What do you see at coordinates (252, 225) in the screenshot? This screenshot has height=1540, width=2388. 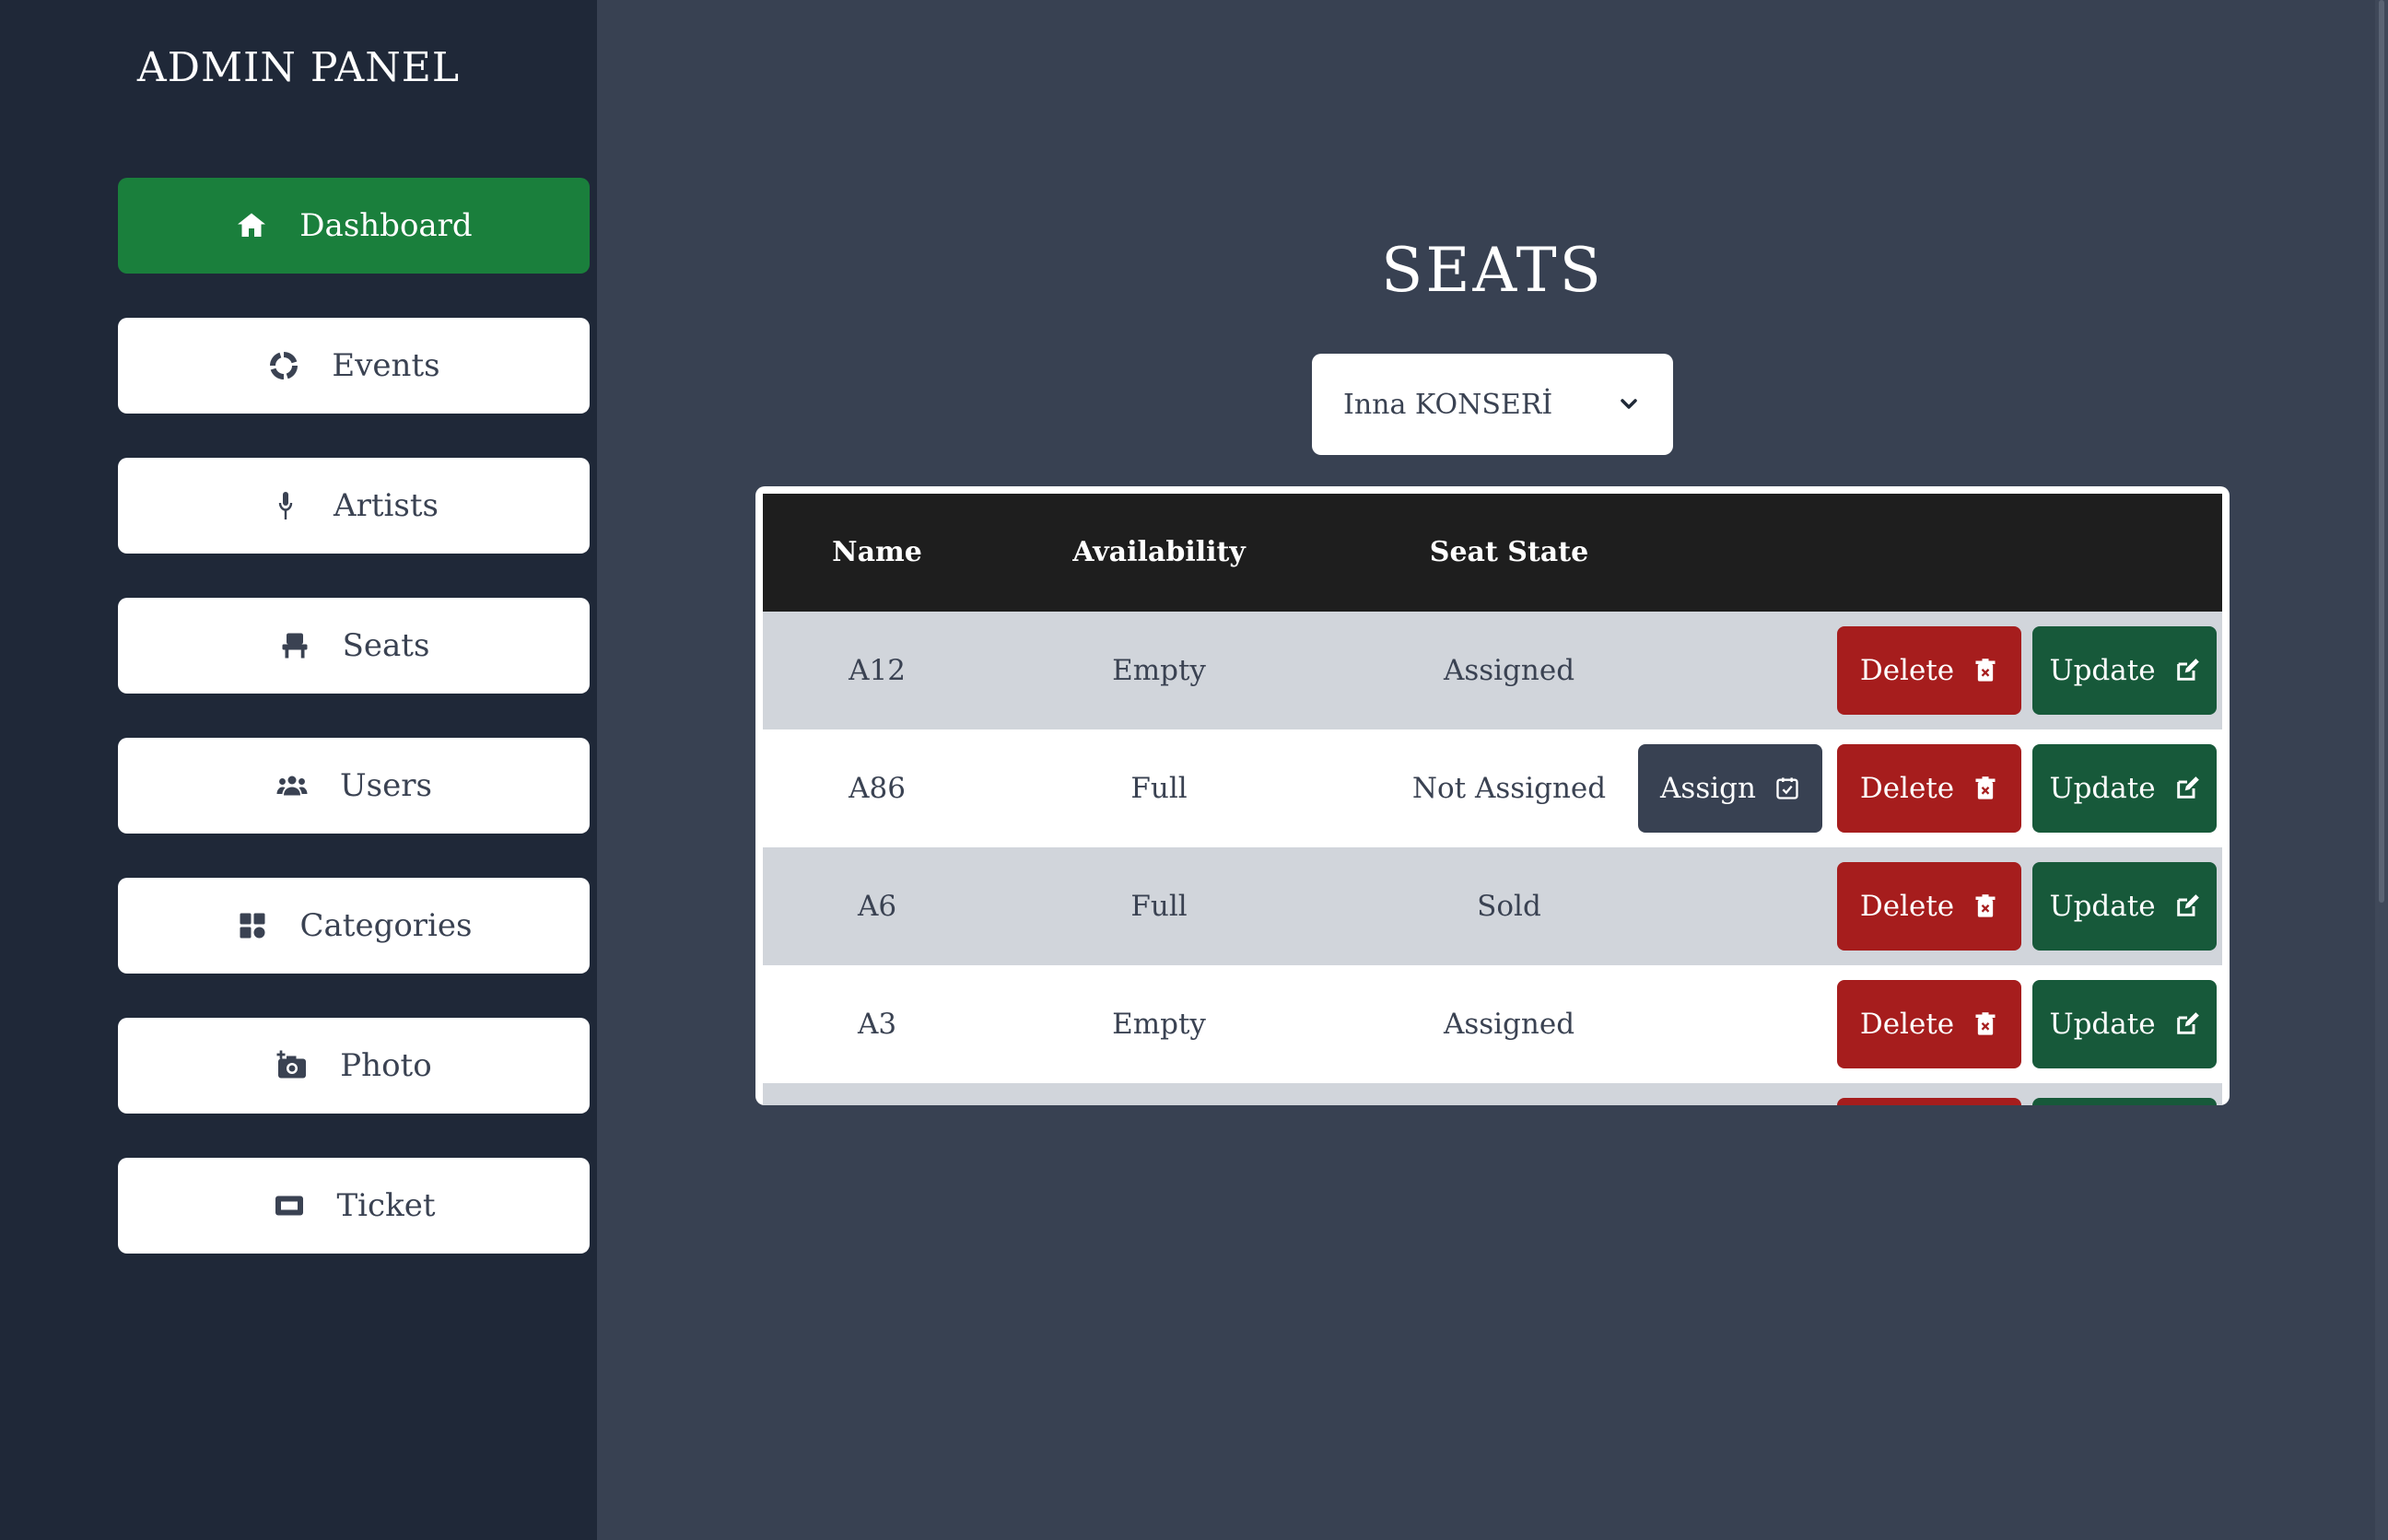 I see `home-icon` at bounding box center [252, 225].